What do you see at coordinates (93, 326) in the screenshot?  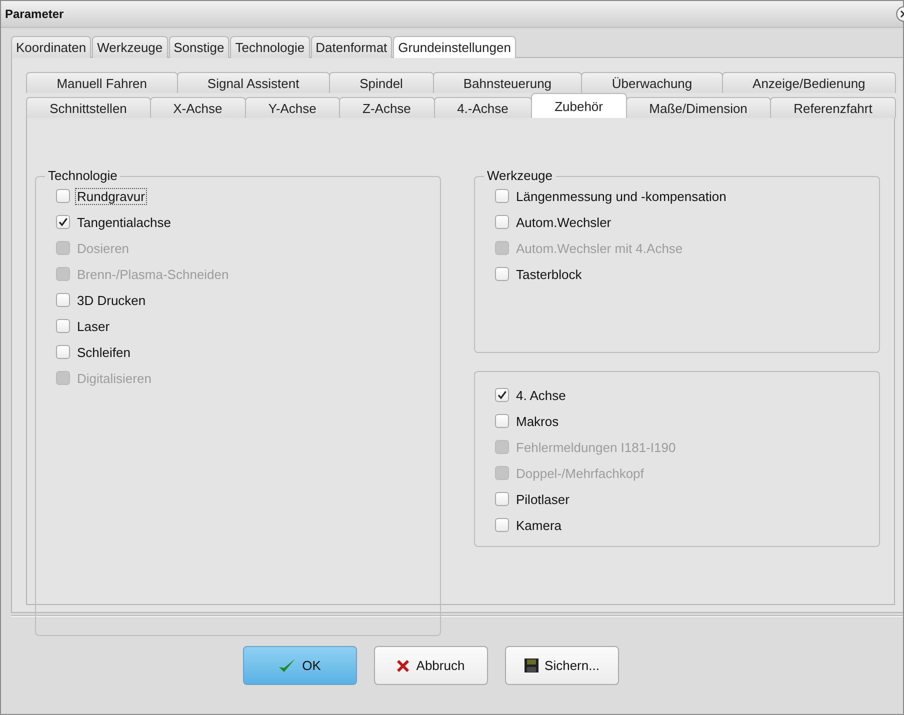 I see `checkbox-label: Laser` at bounding box center [93, 326].